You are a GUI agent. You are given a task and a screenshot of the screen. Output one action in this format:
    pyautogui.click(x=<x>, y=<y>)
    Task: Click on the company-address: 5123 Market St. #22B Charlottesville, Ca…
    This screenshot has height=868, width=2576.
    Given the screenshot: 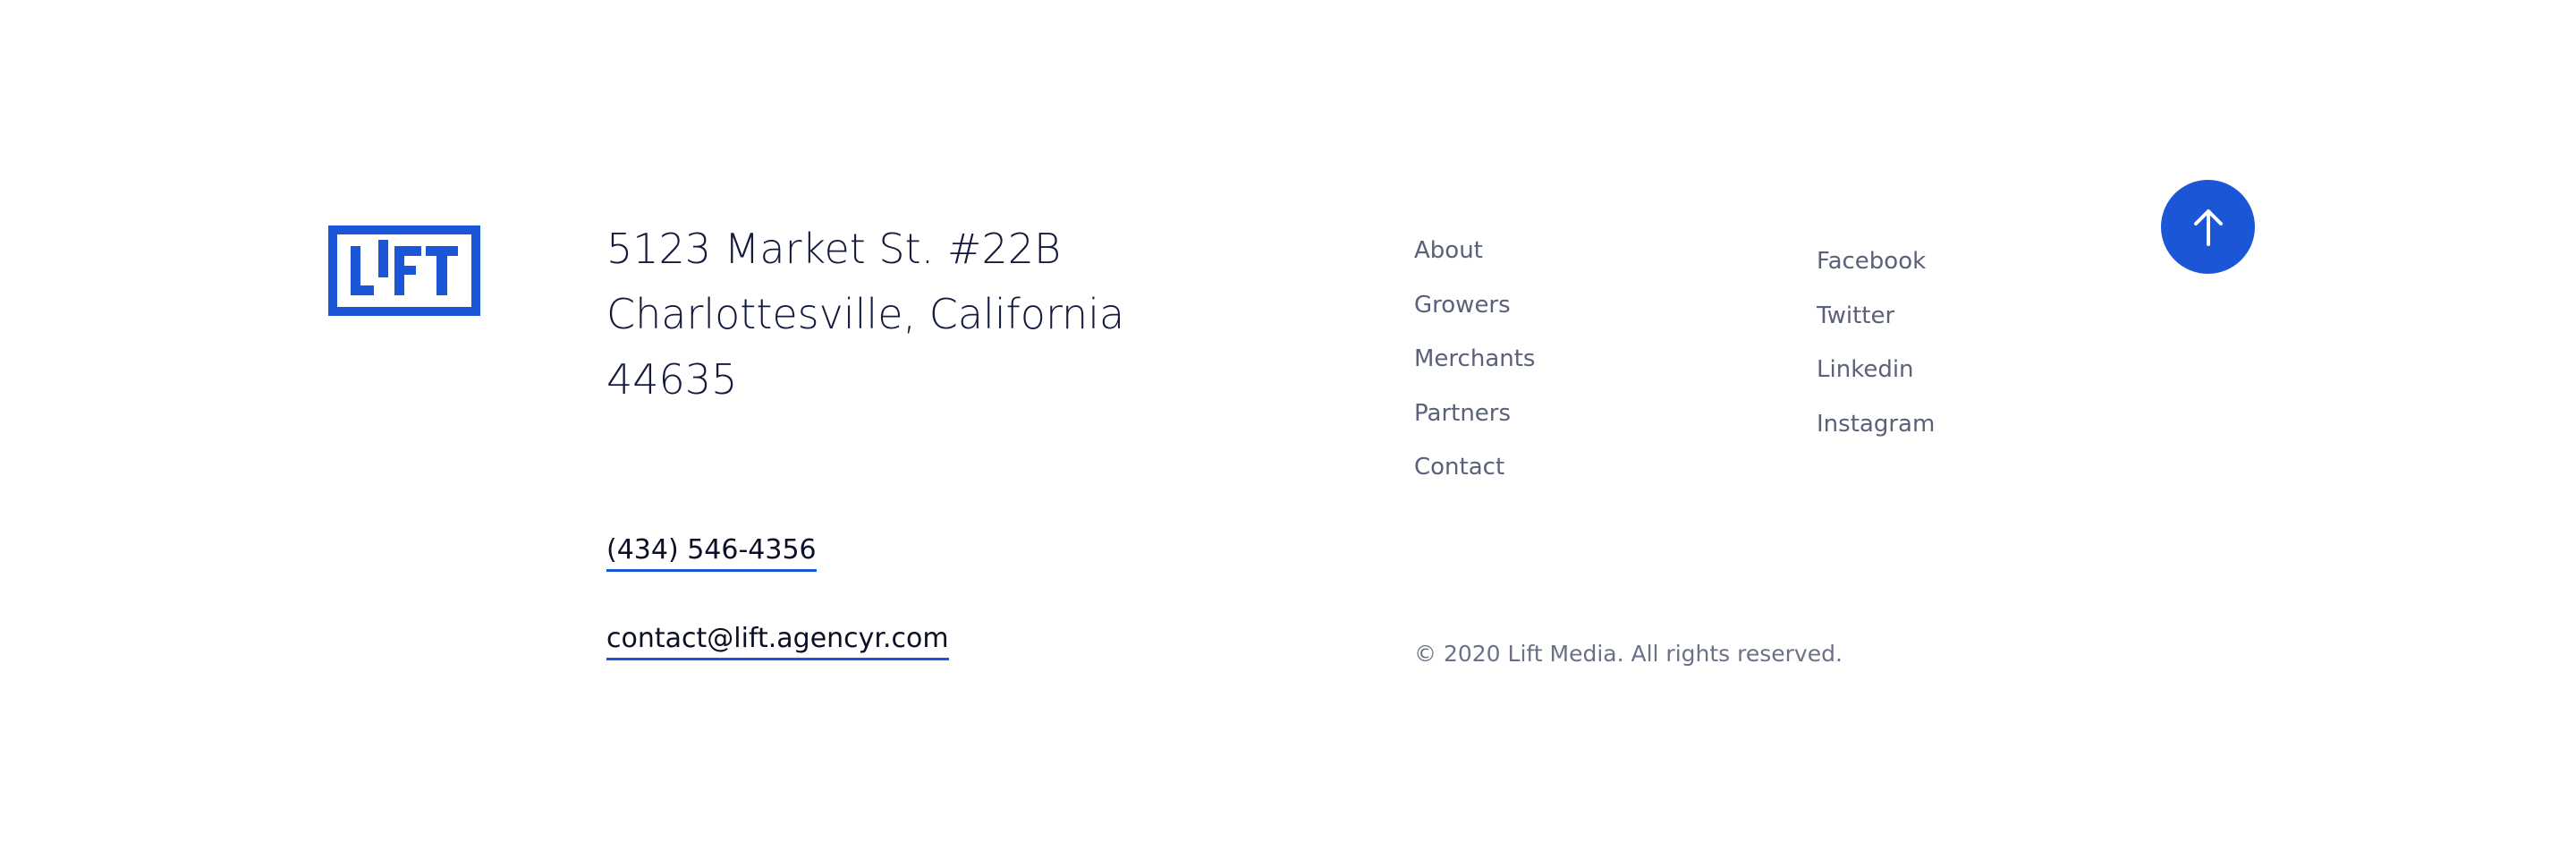 What is the action you would take?
    pyautogui.click(x=865, y=315)
    